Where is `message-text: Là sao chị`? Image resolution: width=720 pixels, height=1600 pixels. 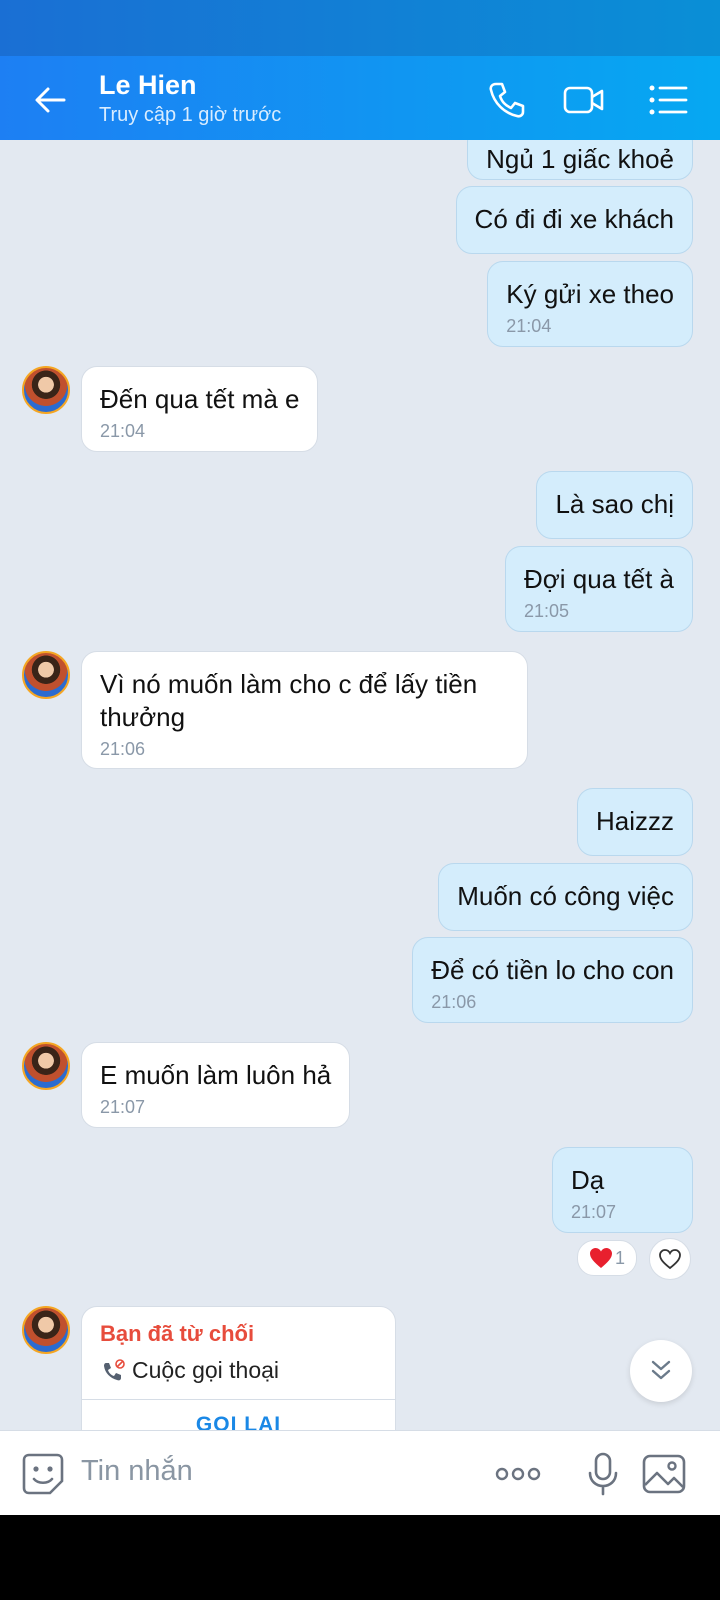
message-text: Là sao chị is located at coordinates (614, 504).